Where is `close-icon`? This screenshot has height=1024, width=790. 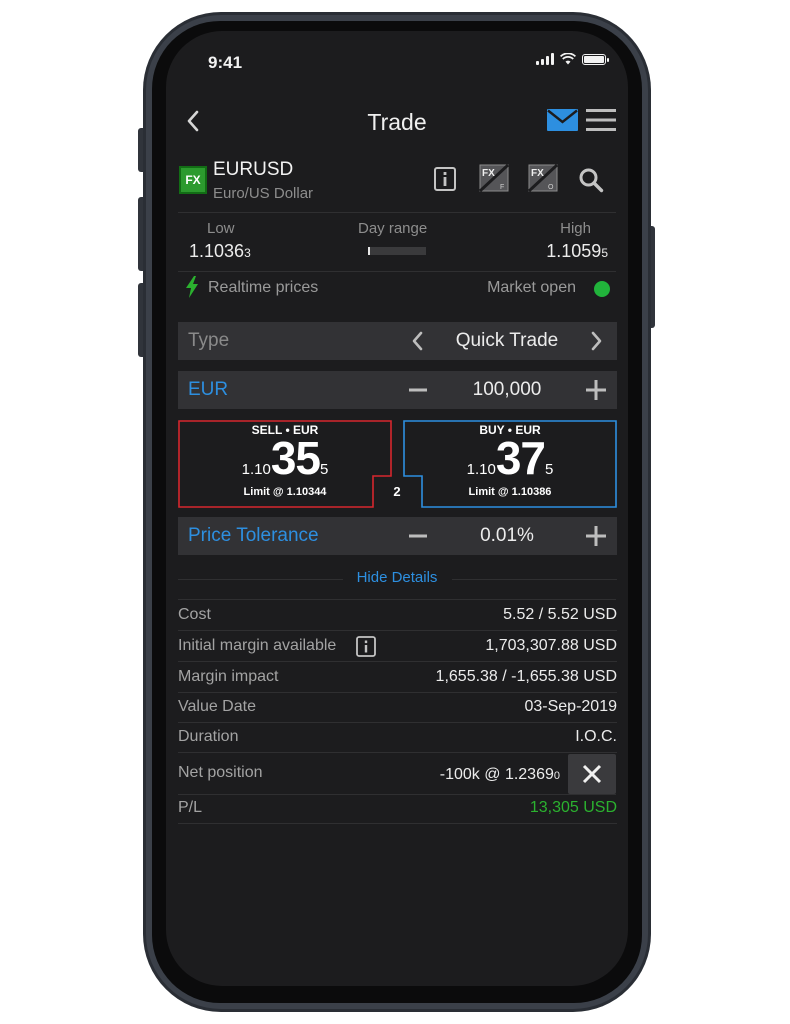
close-icon is located at coordinates (592, 774).